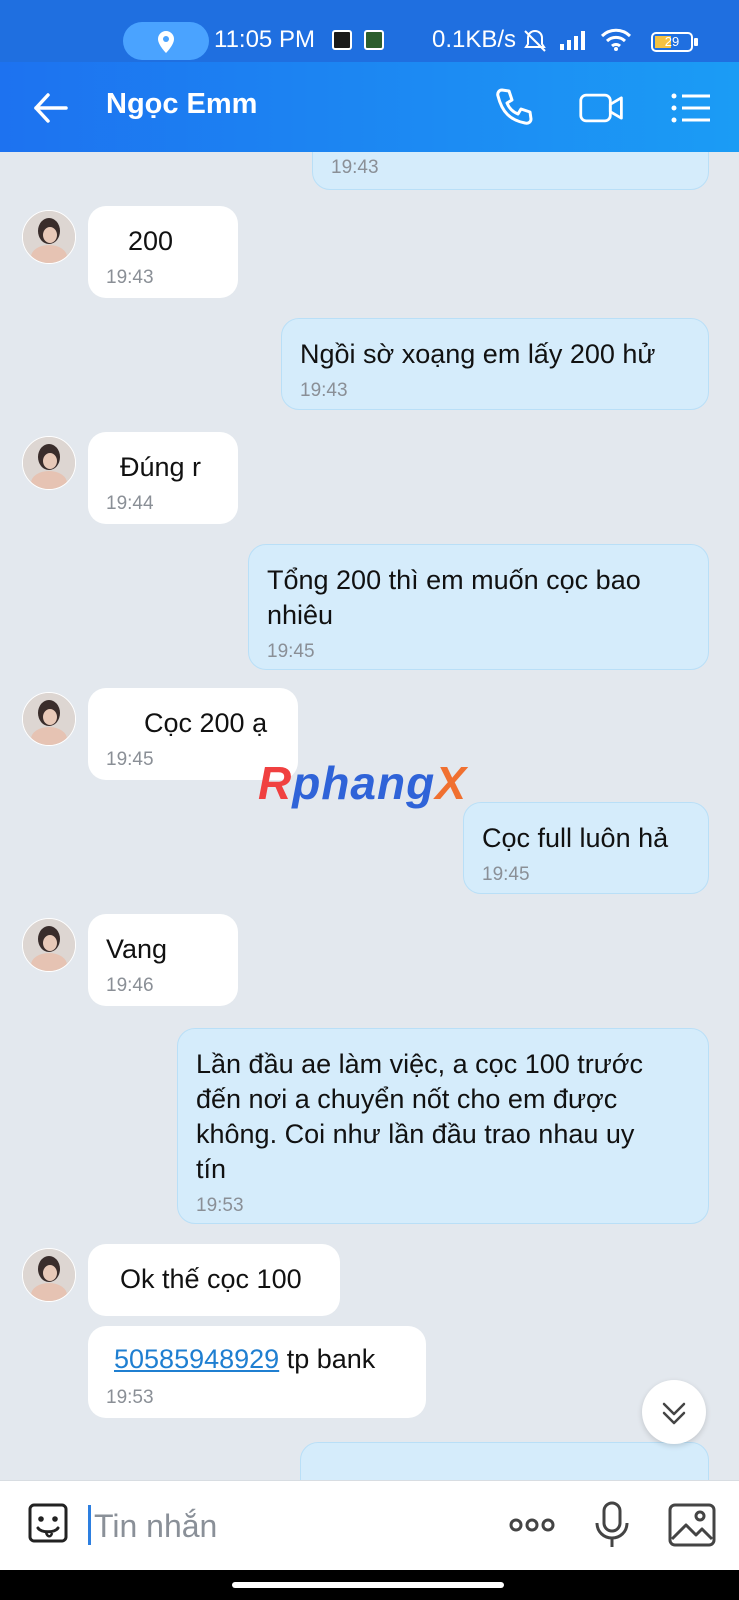 This screenshot has height=1600, width=739. What do you see at coordinates (535, 40) in the screenshot?
I see `mute-icon` at bounding box center [535, 40].